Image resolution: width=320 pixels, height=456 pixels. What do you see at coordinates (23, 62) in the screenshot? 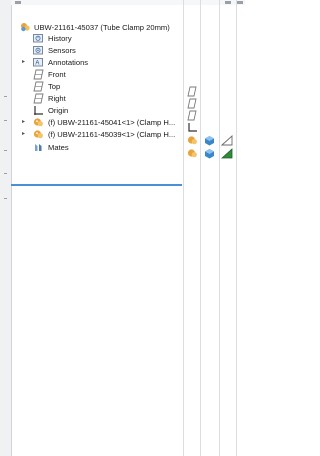
I see `expand-annotations-arrow: ▸` at bounding box center [23, 62].